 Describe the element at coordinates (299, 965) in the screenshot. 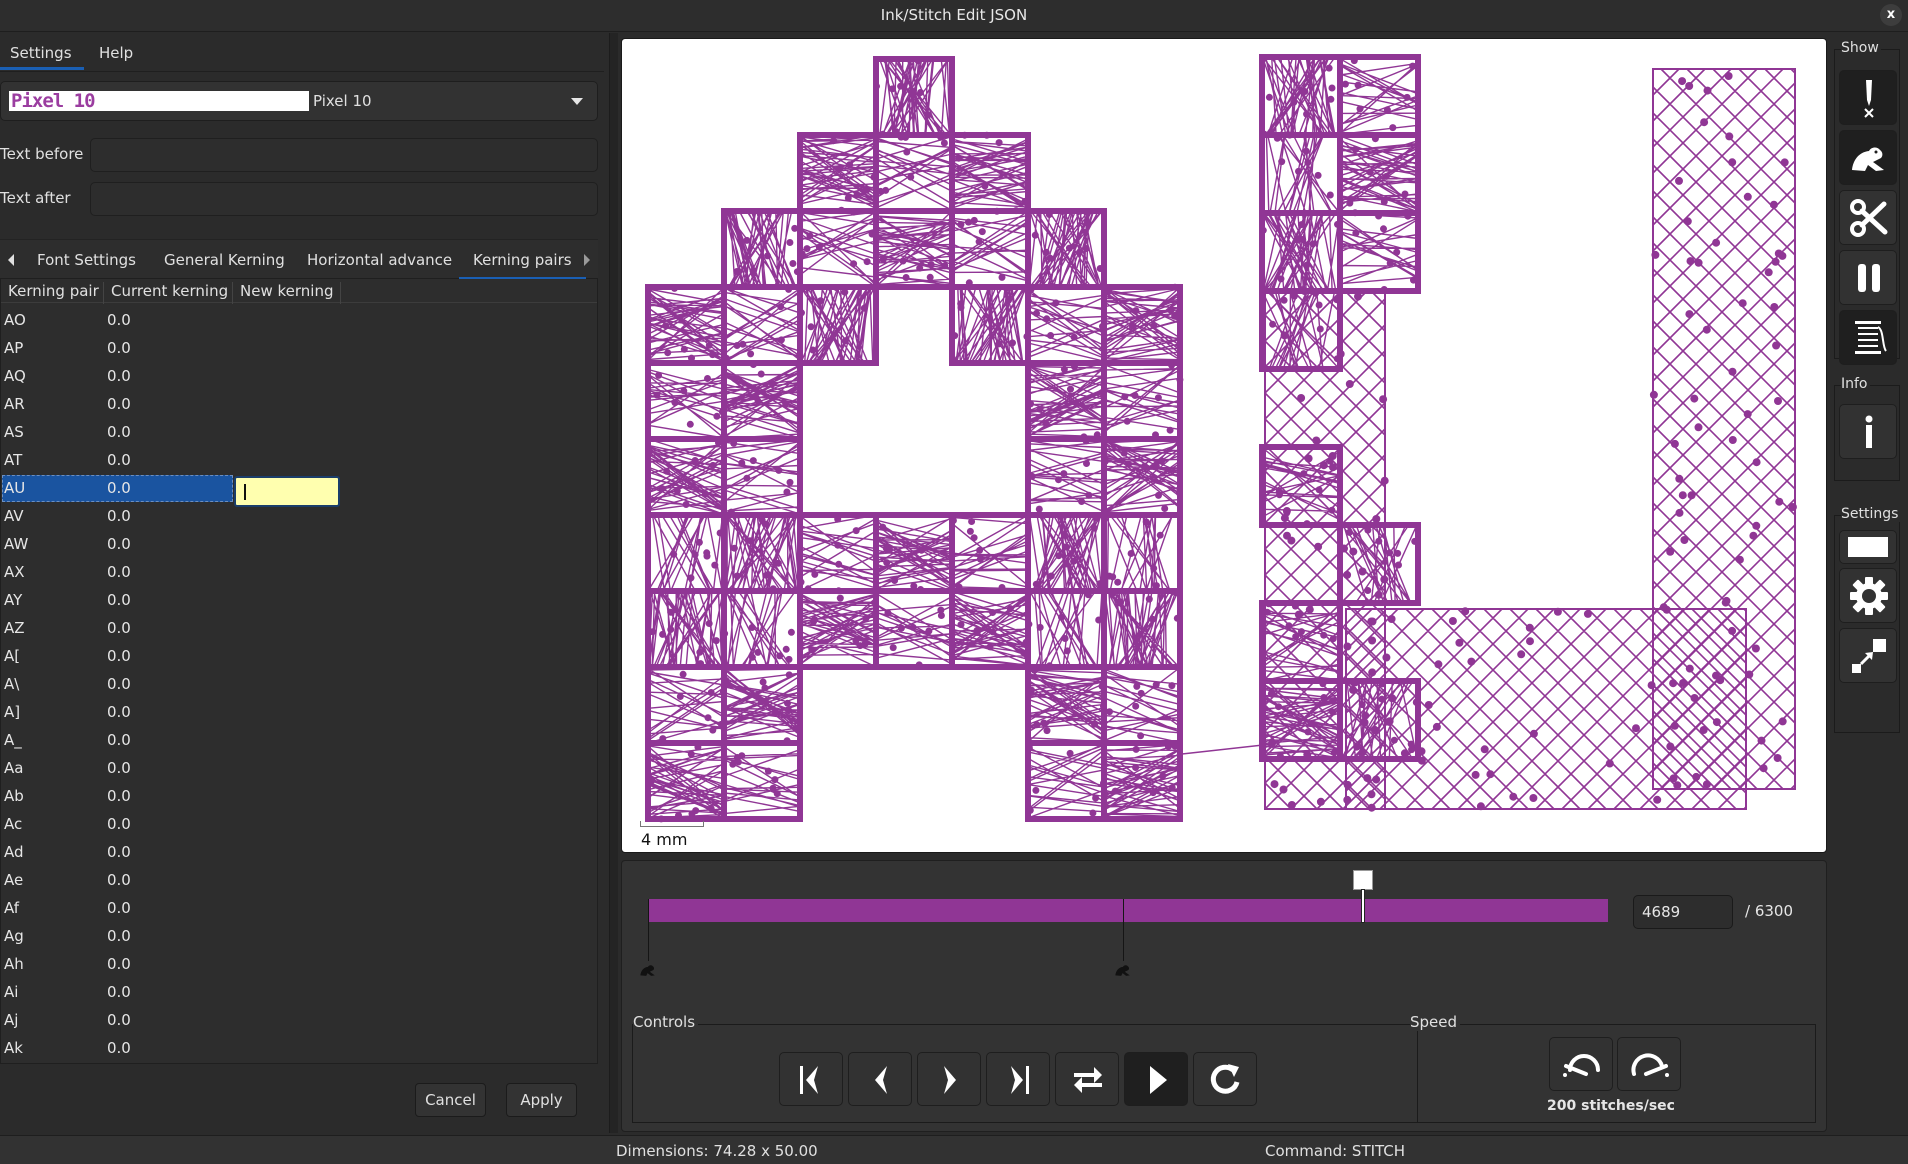

I see `table-row: Ah 0.0` at that location.